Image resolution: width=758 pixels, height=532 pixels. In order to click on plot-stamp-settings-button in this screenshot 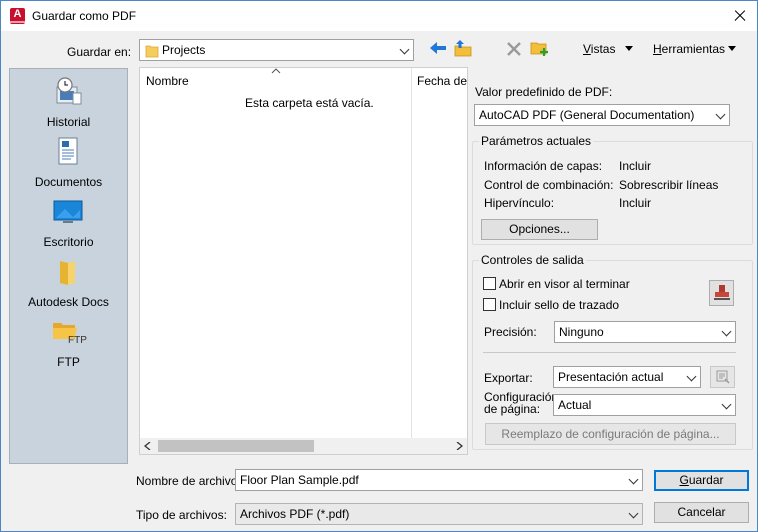, I will do `click(721, 293)`.